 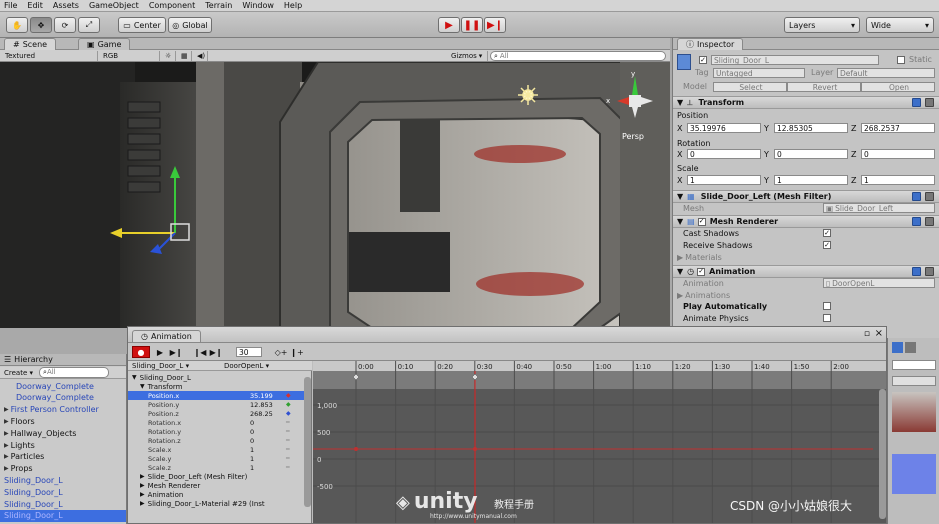 What do you see at coordinates (898, 87) in the screenshot?
I see `model-open-button: Open` at bounding box center [898, 87].